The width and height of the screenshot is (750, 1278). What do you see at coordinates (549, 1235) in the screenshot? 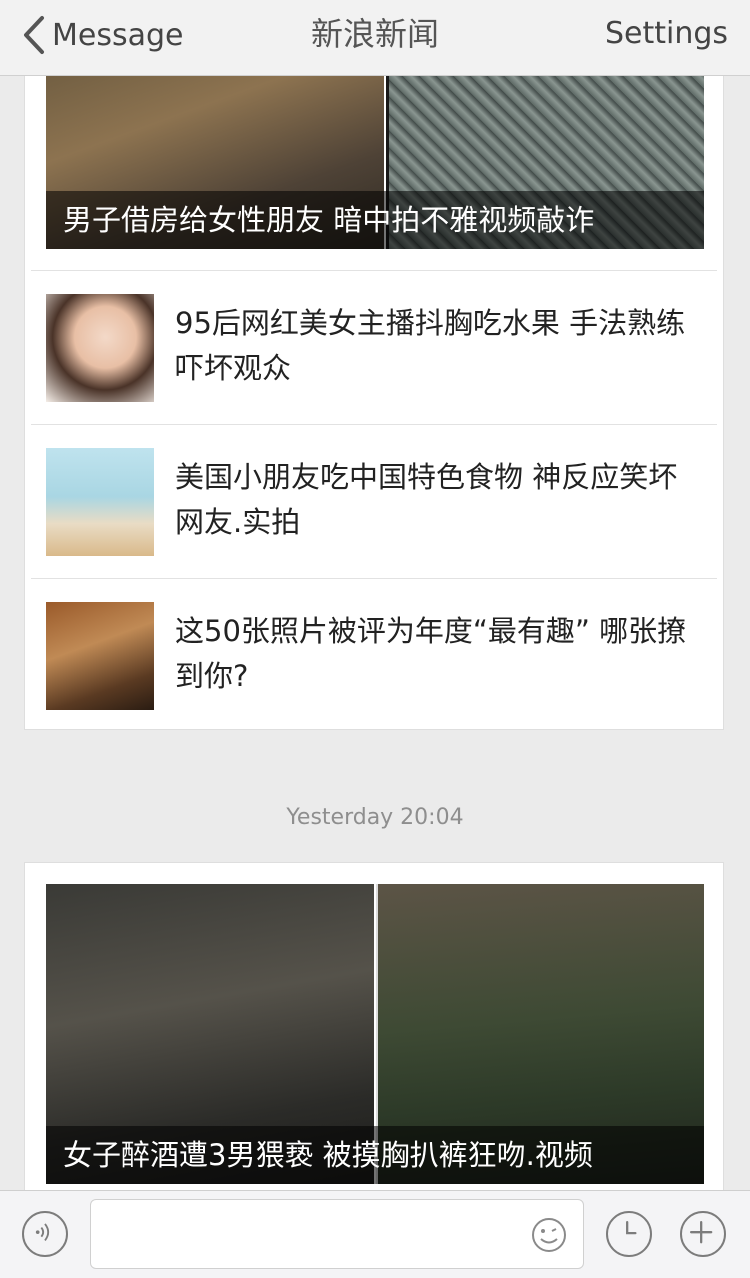
I see `emoji-icon` at bounding box center [549, 1235].